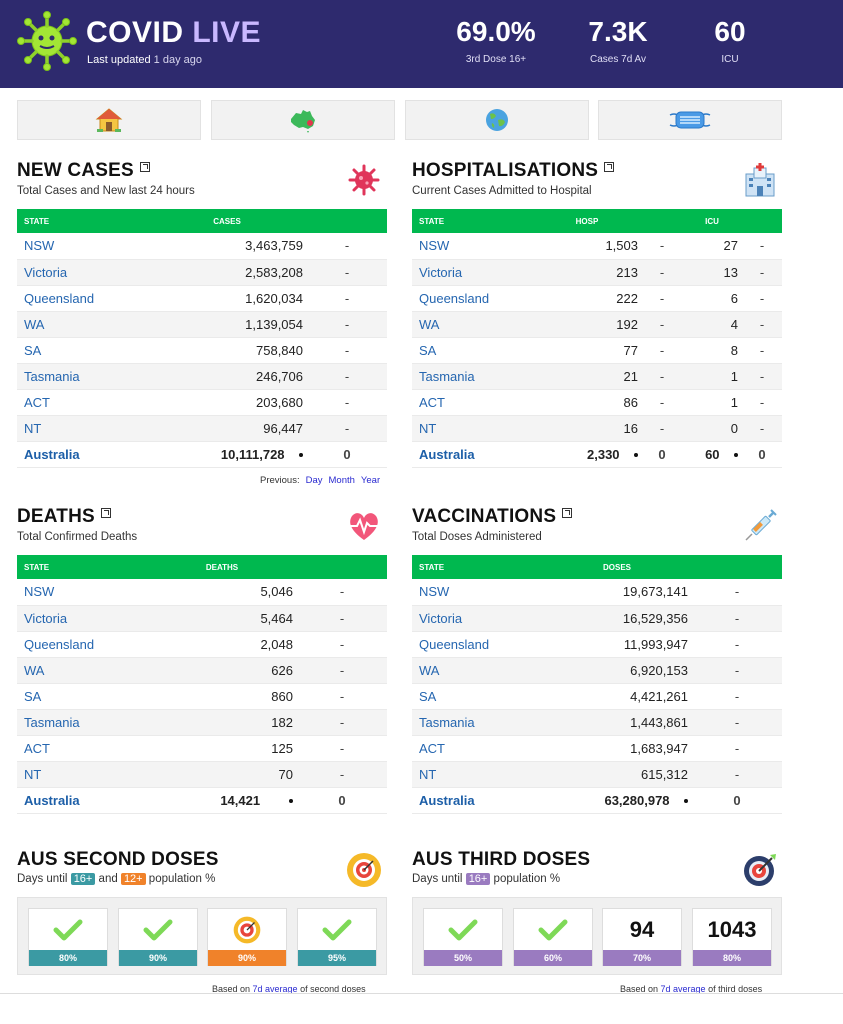 This screenshot has height=1024, width=843. I want to click on deaths-value: 860, so click(222, 696).